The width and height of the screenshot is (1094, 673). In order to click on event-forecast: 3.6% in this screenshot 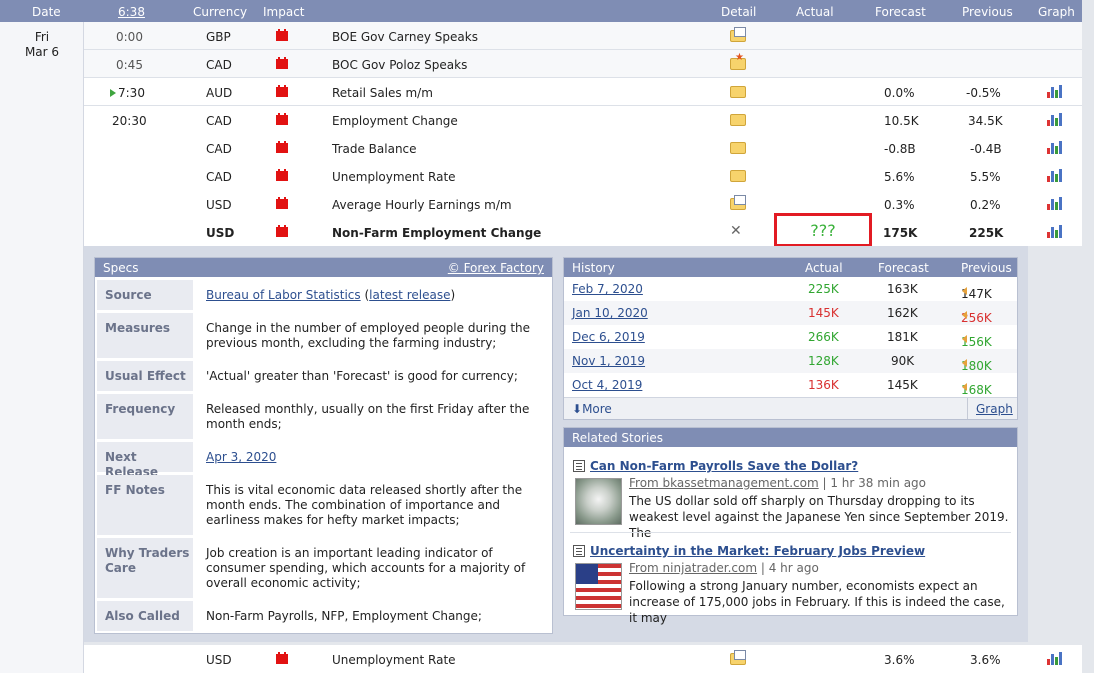, I will do `click(899, 660)`.